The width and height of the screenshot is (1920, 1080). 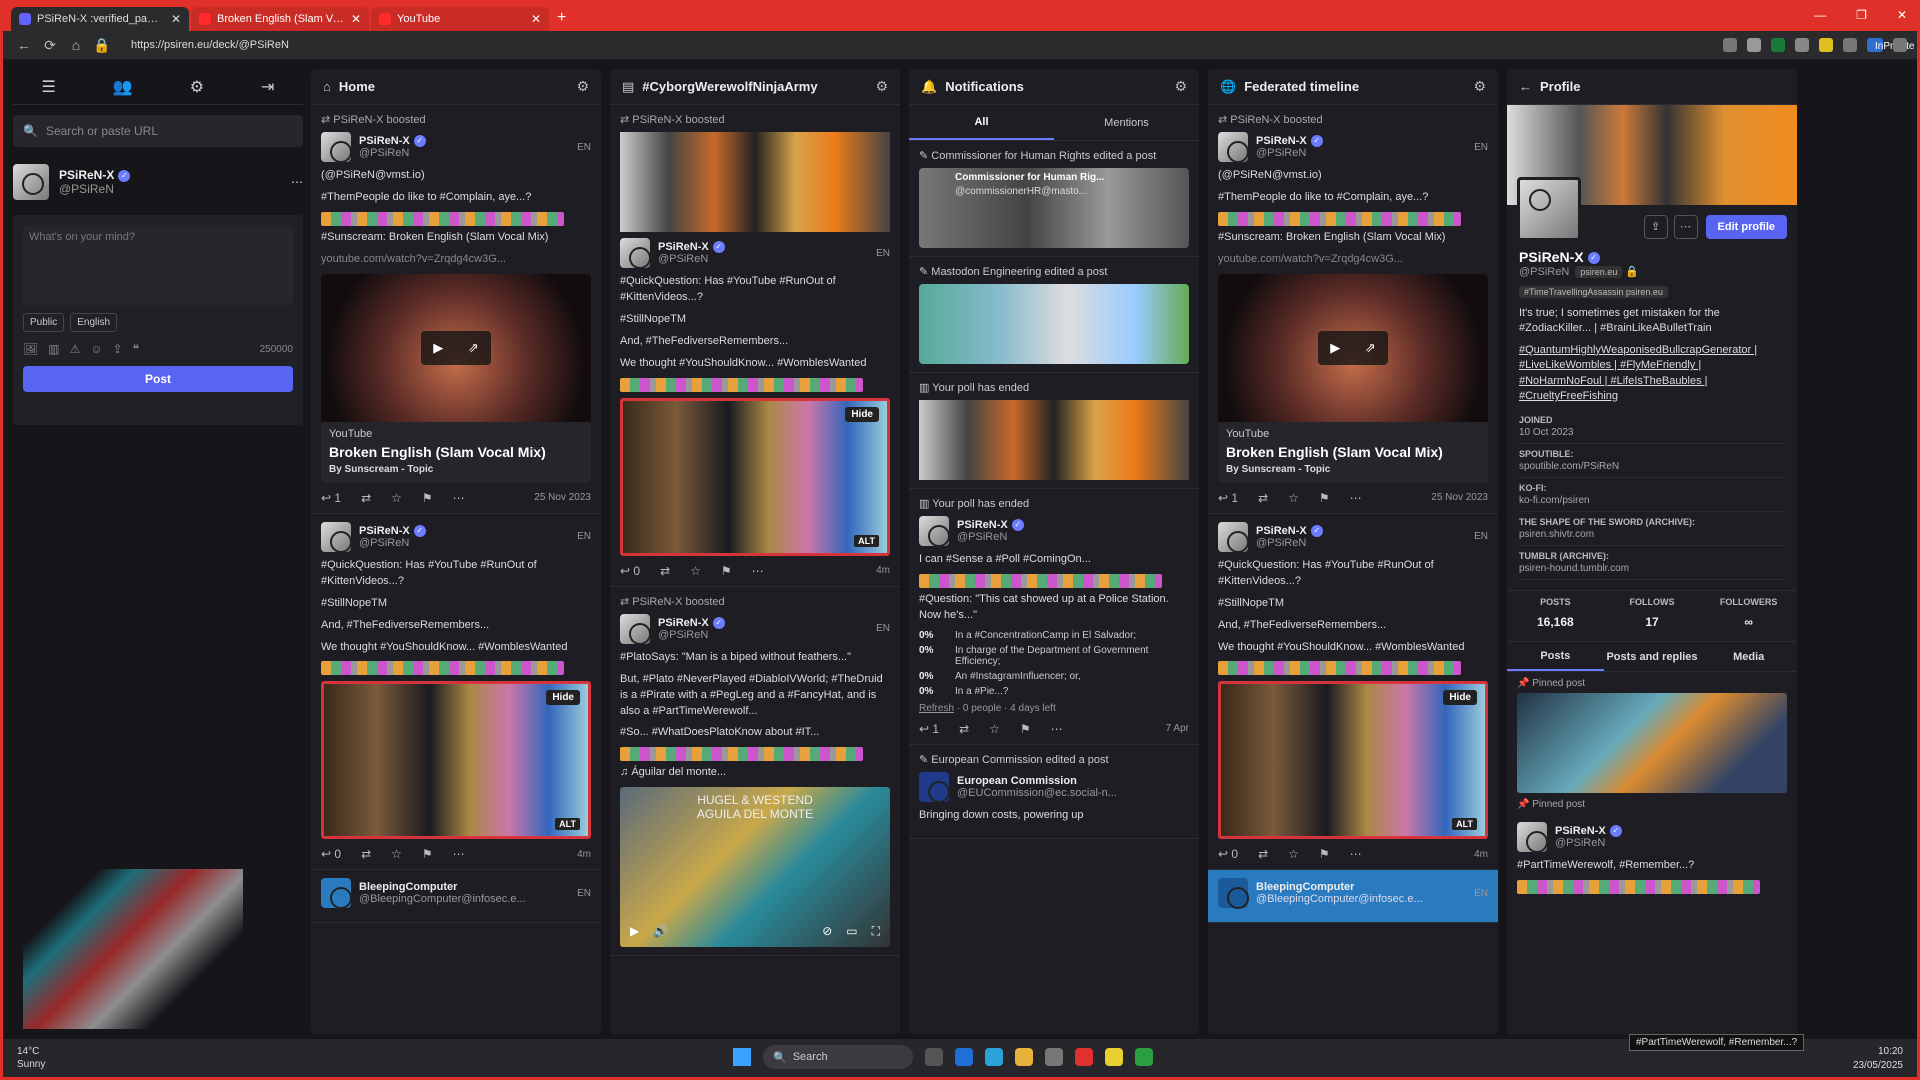 I want to click on volume-icon: 🔊, so click(x=660, y=931).